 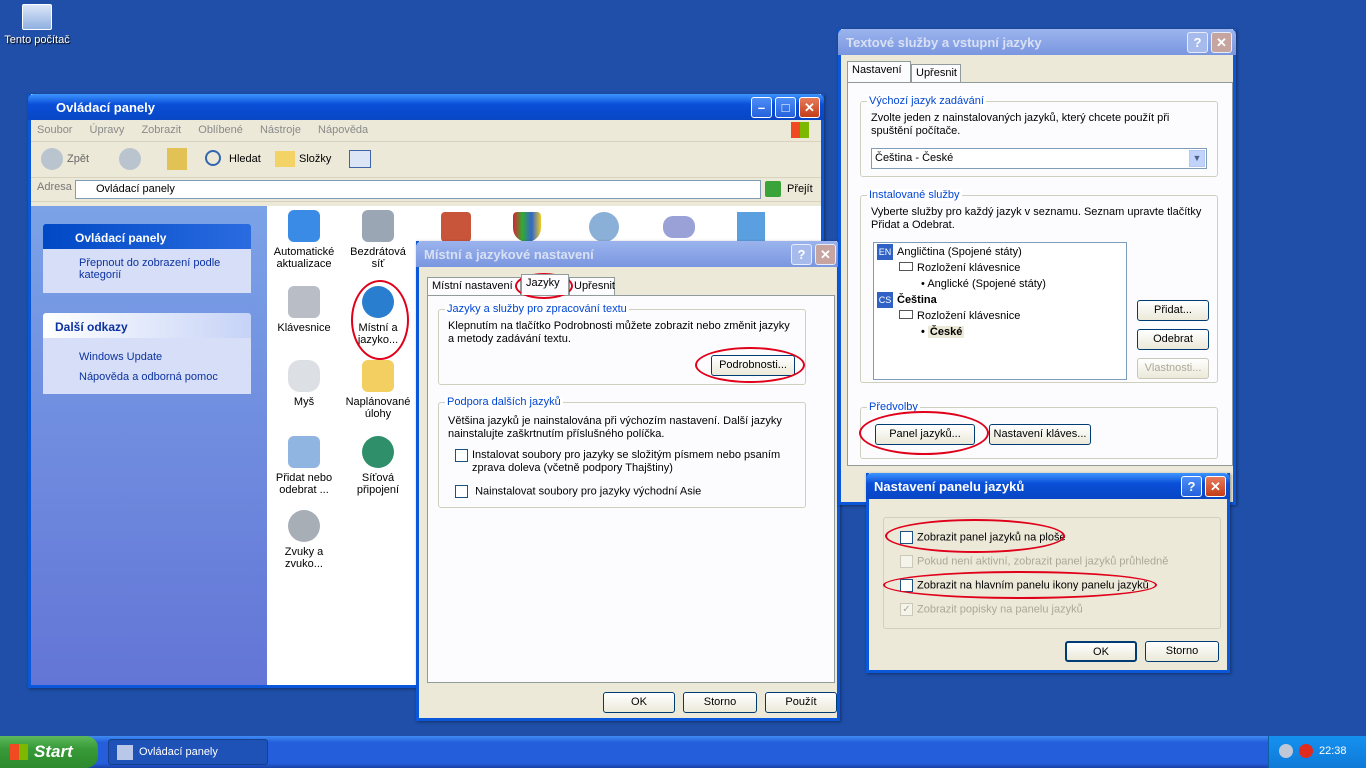 What do you see at coordinates (220, 130) in the screenshot?
I see `menu-favorites: Oblíbené` at bounding box center [220, 130].